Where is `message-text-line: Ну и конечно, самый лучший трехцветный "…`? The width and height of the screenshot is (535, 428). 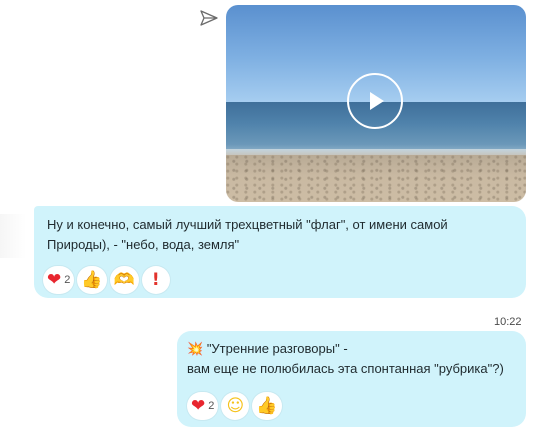 message-text-line: Ну и конечно, самый лучший трехцветный "… is located at coordinates (247, 224).